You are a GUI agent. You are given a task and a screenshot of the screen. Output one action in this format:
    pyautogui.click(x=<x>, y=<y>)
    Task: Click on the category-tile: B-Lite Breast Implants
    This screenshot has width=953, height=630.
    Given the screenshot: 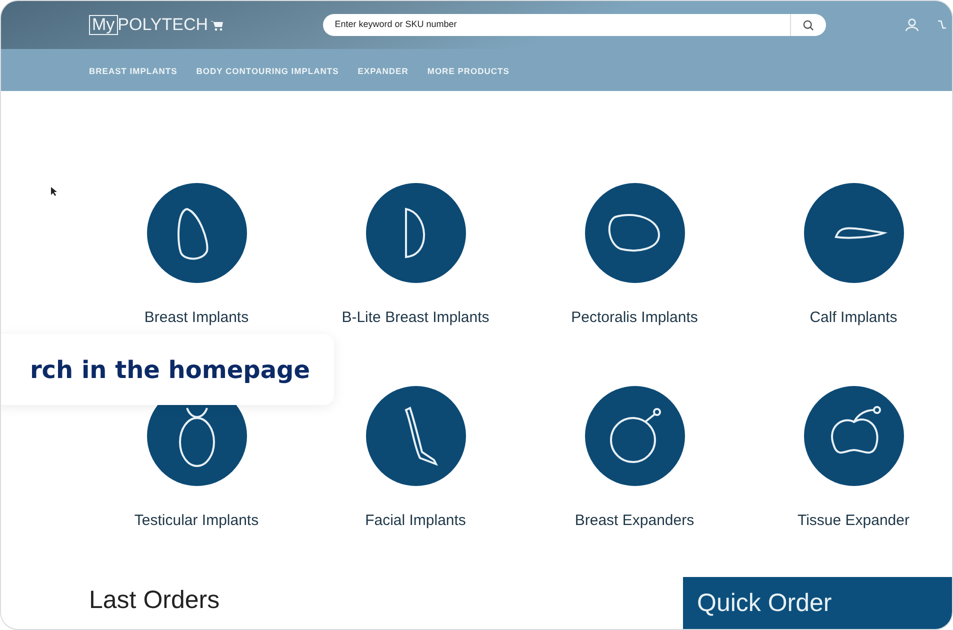 What is the action you would take?
    pyautogui.click(x=415, y=256)
    